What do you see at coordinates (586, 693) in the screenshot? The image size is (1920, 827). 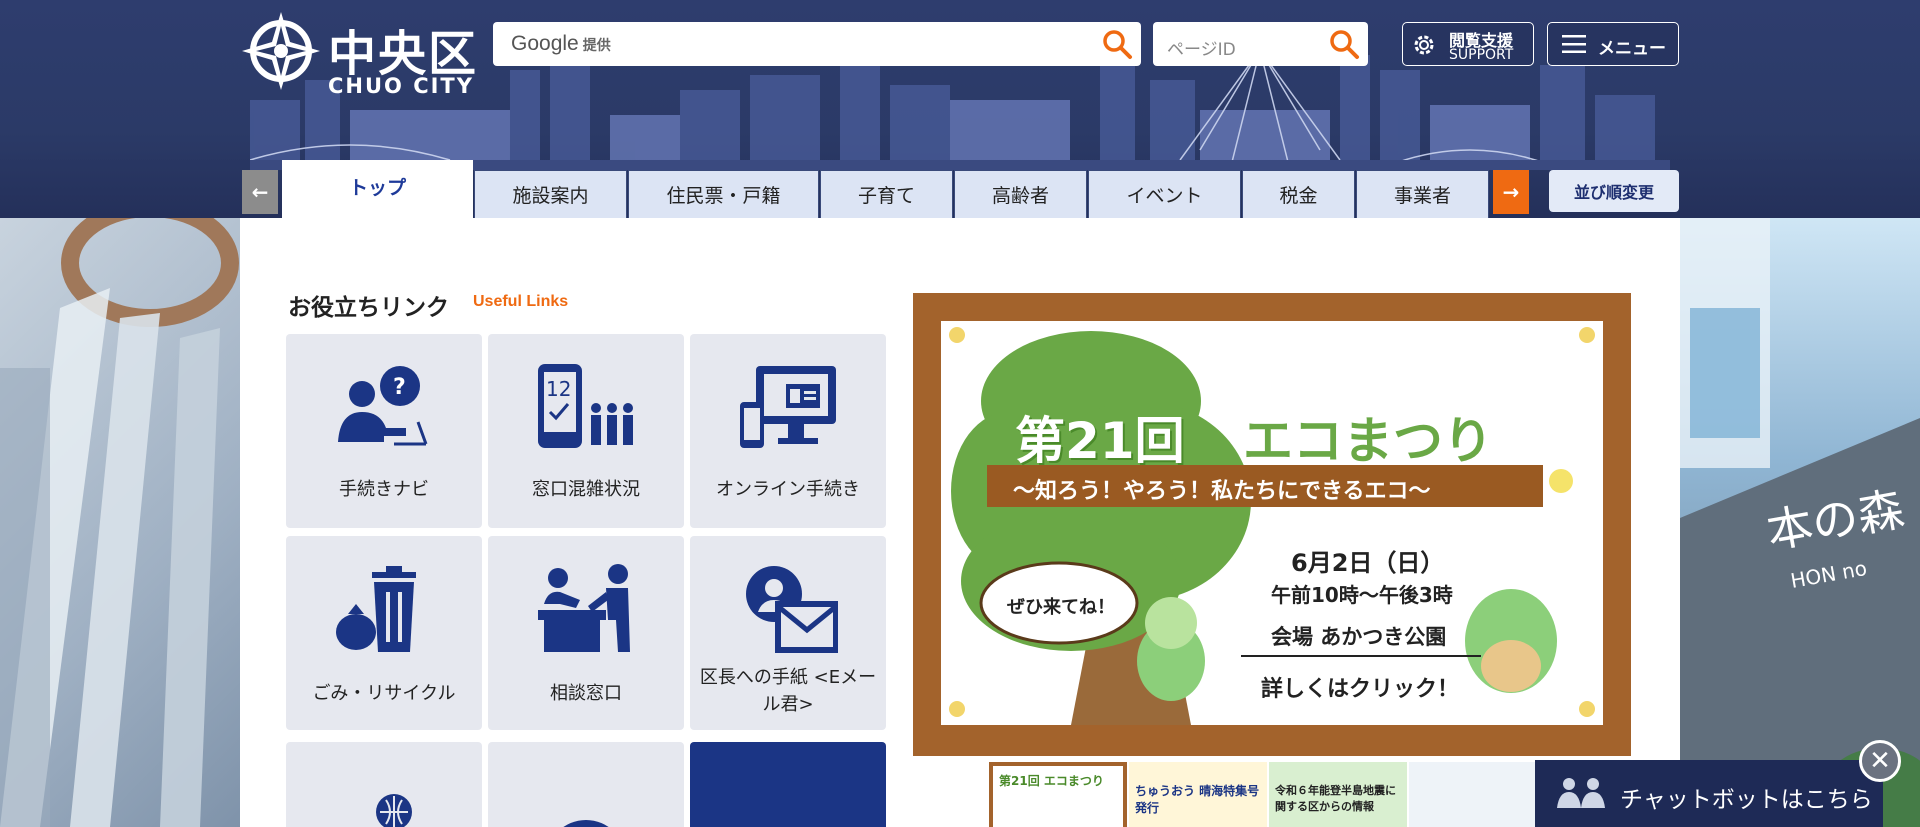 I see `tile-label: 相談窓口` at bounding box center [586, 693].